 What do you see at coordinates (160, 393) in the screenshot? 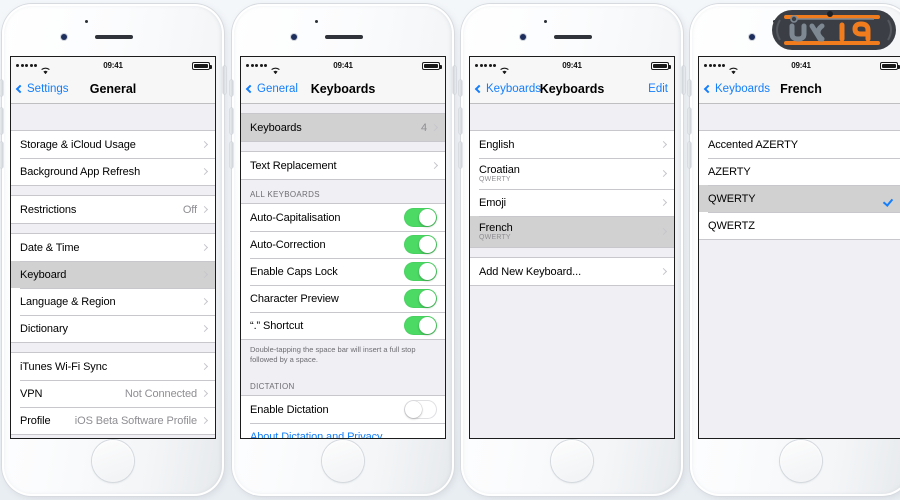
I see `row-value: Not Connected` at bounding box center [160, 393].